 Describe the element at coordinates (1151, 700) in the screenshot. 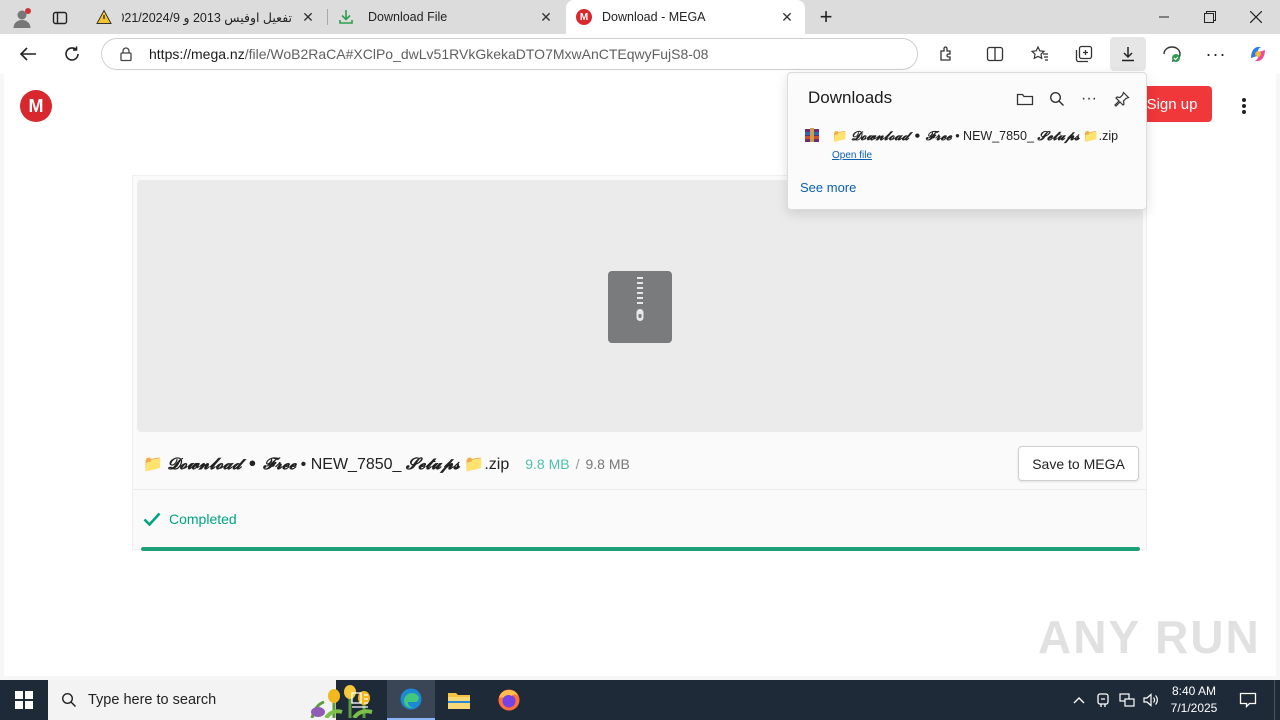

I see `volume-icon` at that location.